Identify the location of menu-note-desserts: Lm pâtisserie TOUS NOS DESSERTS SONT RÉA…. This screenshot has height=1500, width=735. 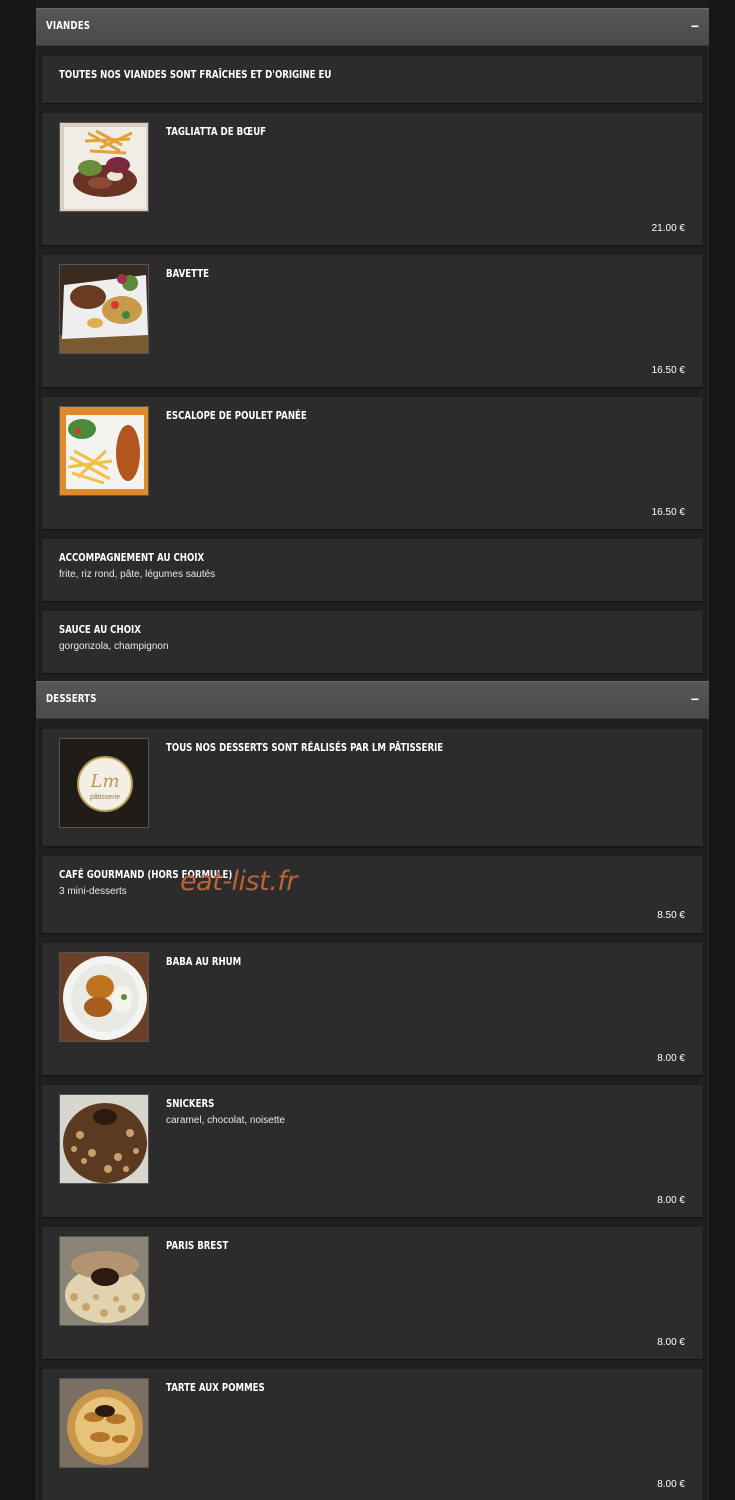
(372, 787).